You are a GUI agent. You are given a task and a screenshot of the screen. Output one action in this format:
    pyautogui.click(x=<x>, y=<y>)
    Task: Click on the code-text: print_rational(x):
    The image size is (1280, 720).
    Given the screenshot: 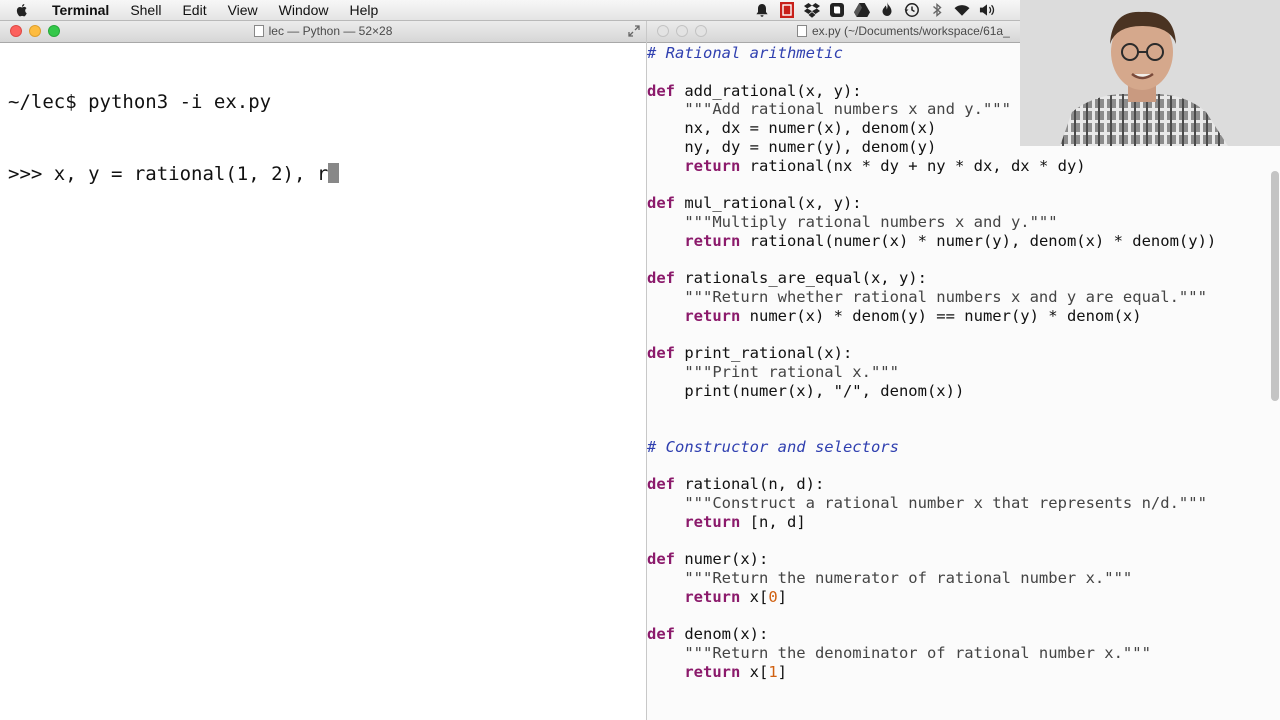 What is the action you would take?
    pyautogui.click(x=764, y=353)
    